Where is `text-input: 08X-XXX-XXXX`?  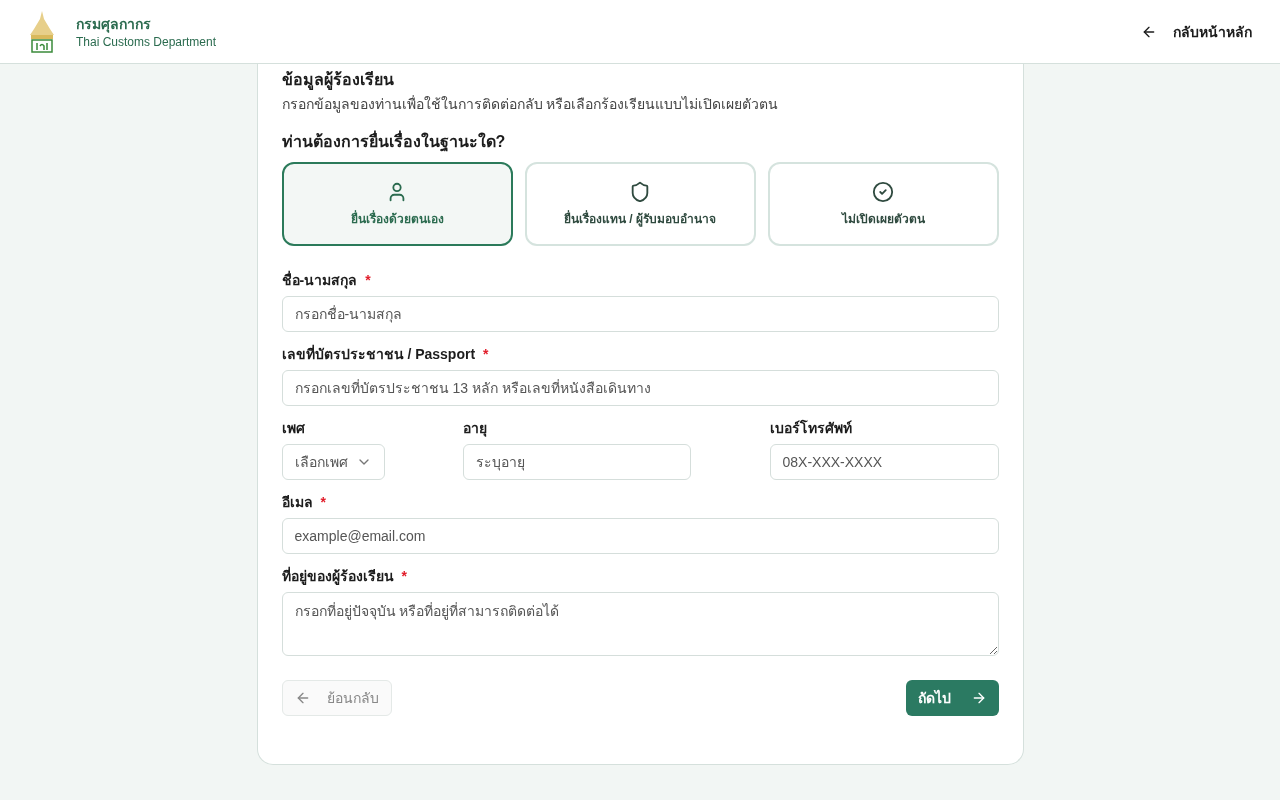
text-input: 08X-XXX-XXXX is located at coordinates (884, 462).